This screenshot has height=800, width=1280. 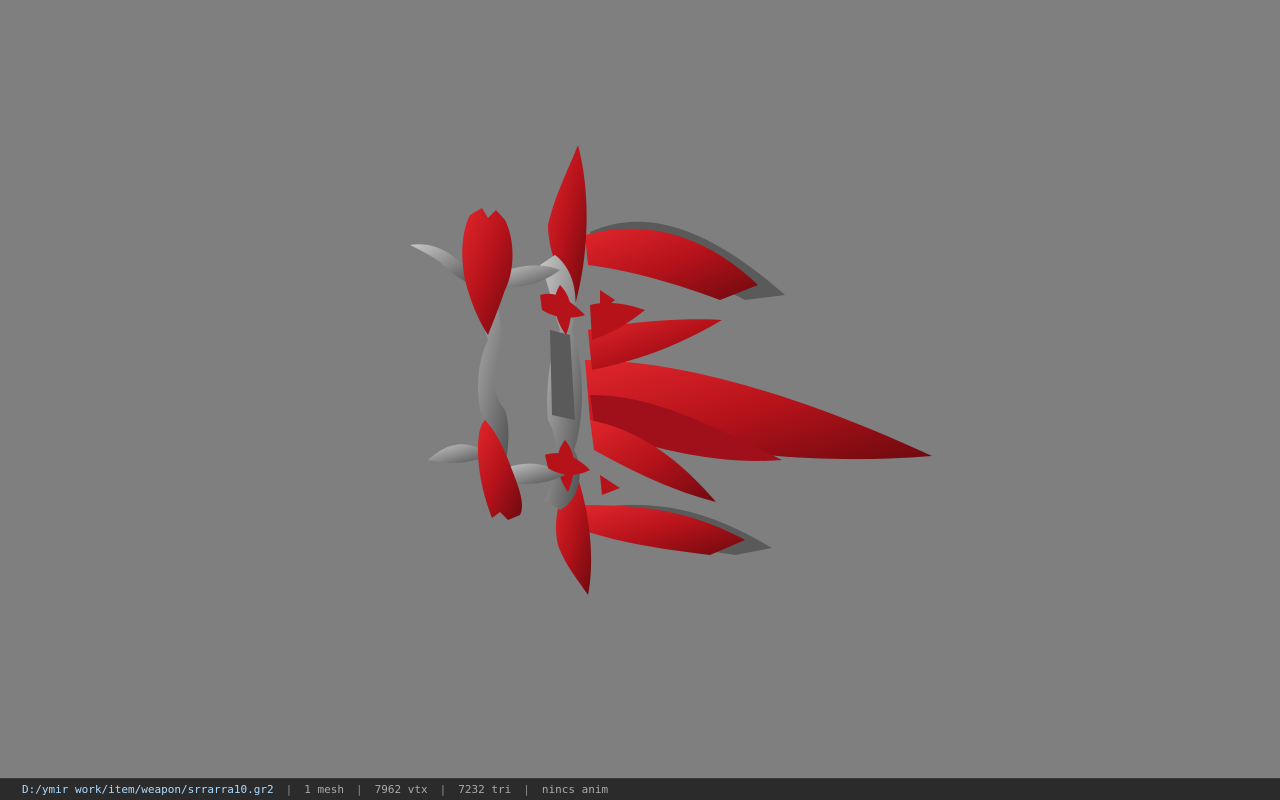 I want to click on upper-back-wing, so click(x=685, y=260).